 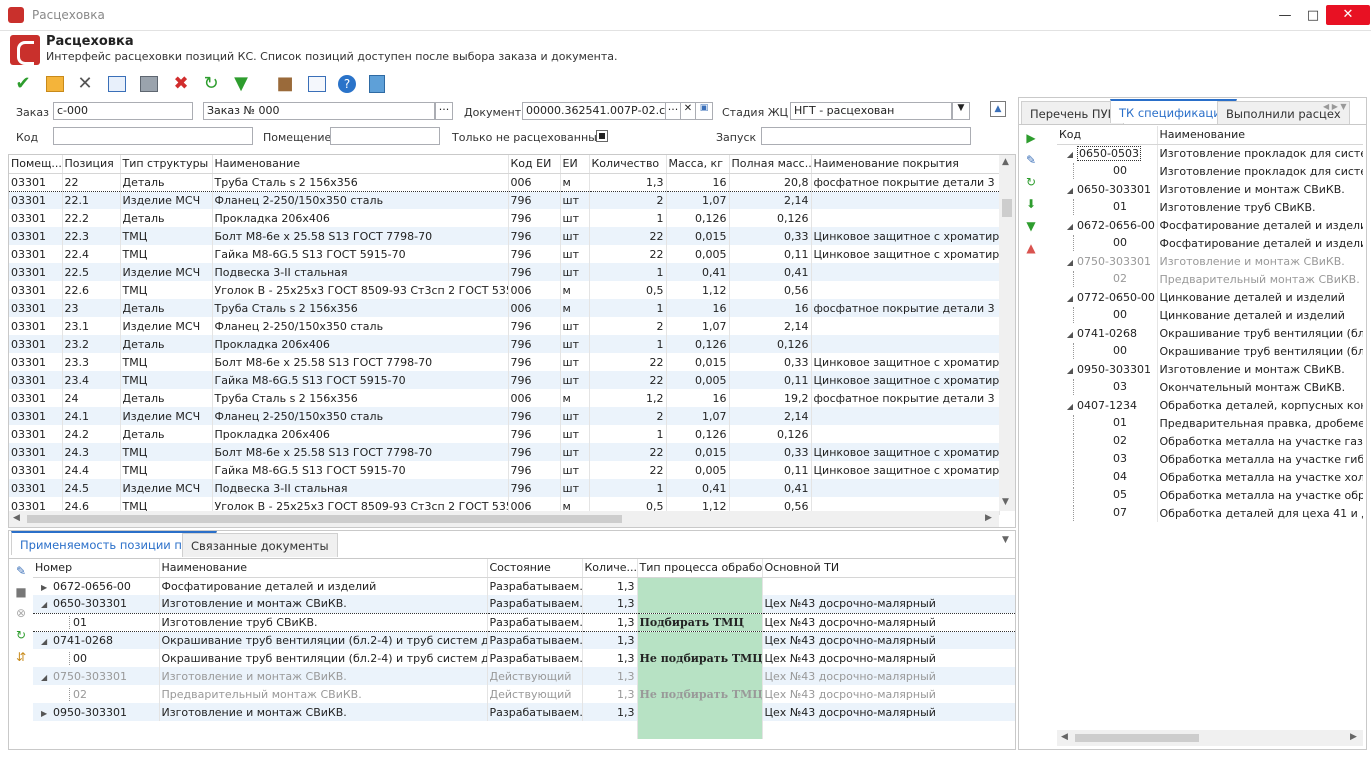 What do you see at coordinates (1210, 495) in the screenshot?
I see `tree-row: 05 Обработка металла на участке обрабо` at bounding box center [1210, 495].